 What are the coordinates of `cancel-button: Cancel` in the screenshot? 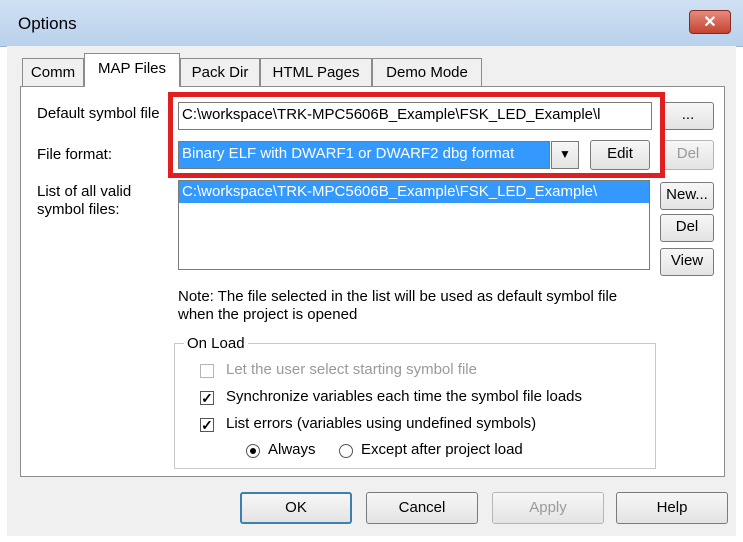 It's located at (422, 508).